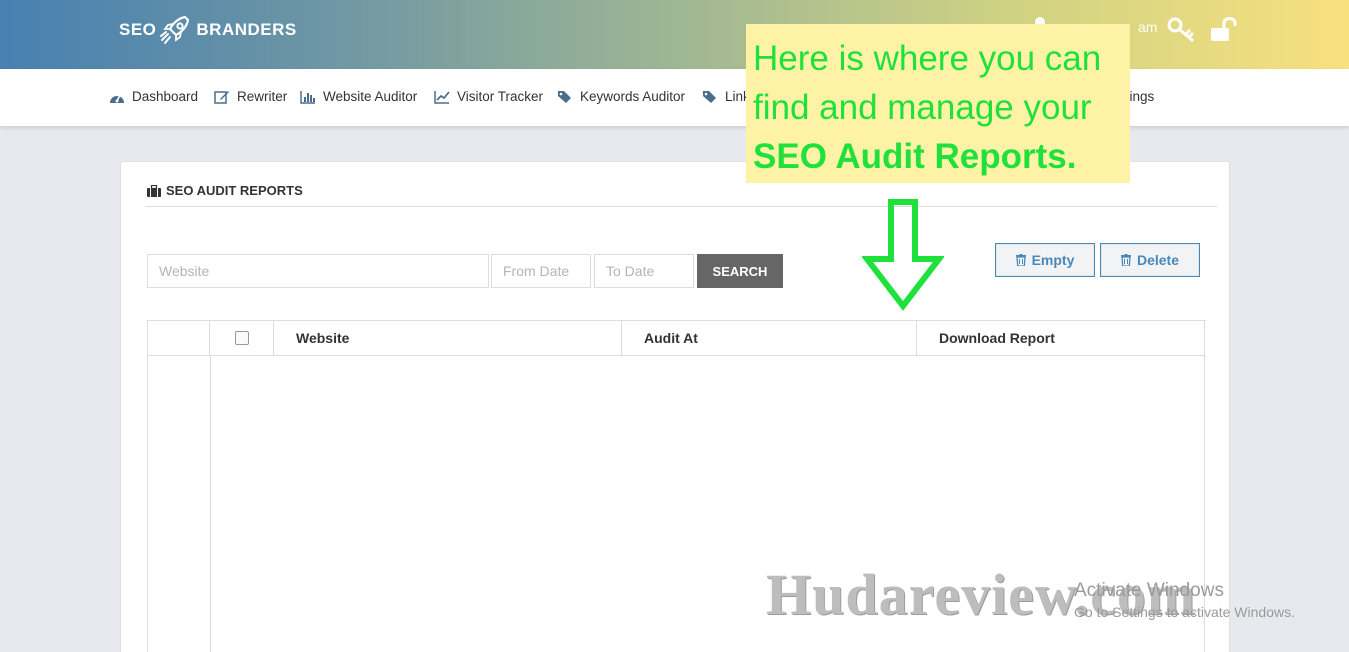 This screenshot has width=1349, height=652. Describe the element at coordinates (726, 96) in the screenshot. I see `nav-link: Link` at that location.